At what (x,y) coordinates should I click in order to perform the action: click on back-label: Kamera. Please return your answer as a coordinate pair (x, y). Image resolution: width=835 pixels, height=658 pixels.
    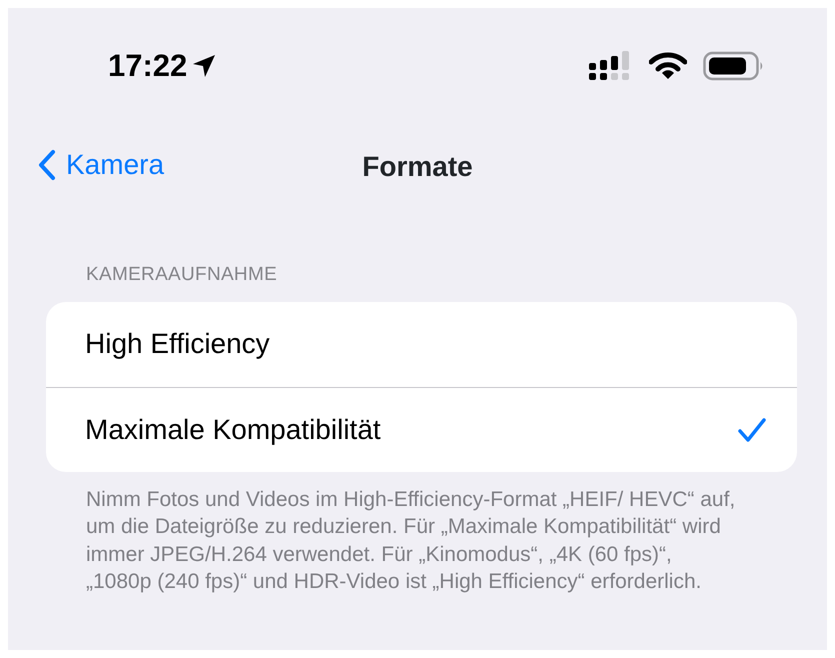
    Looking at the image, I should click on (115, 165).